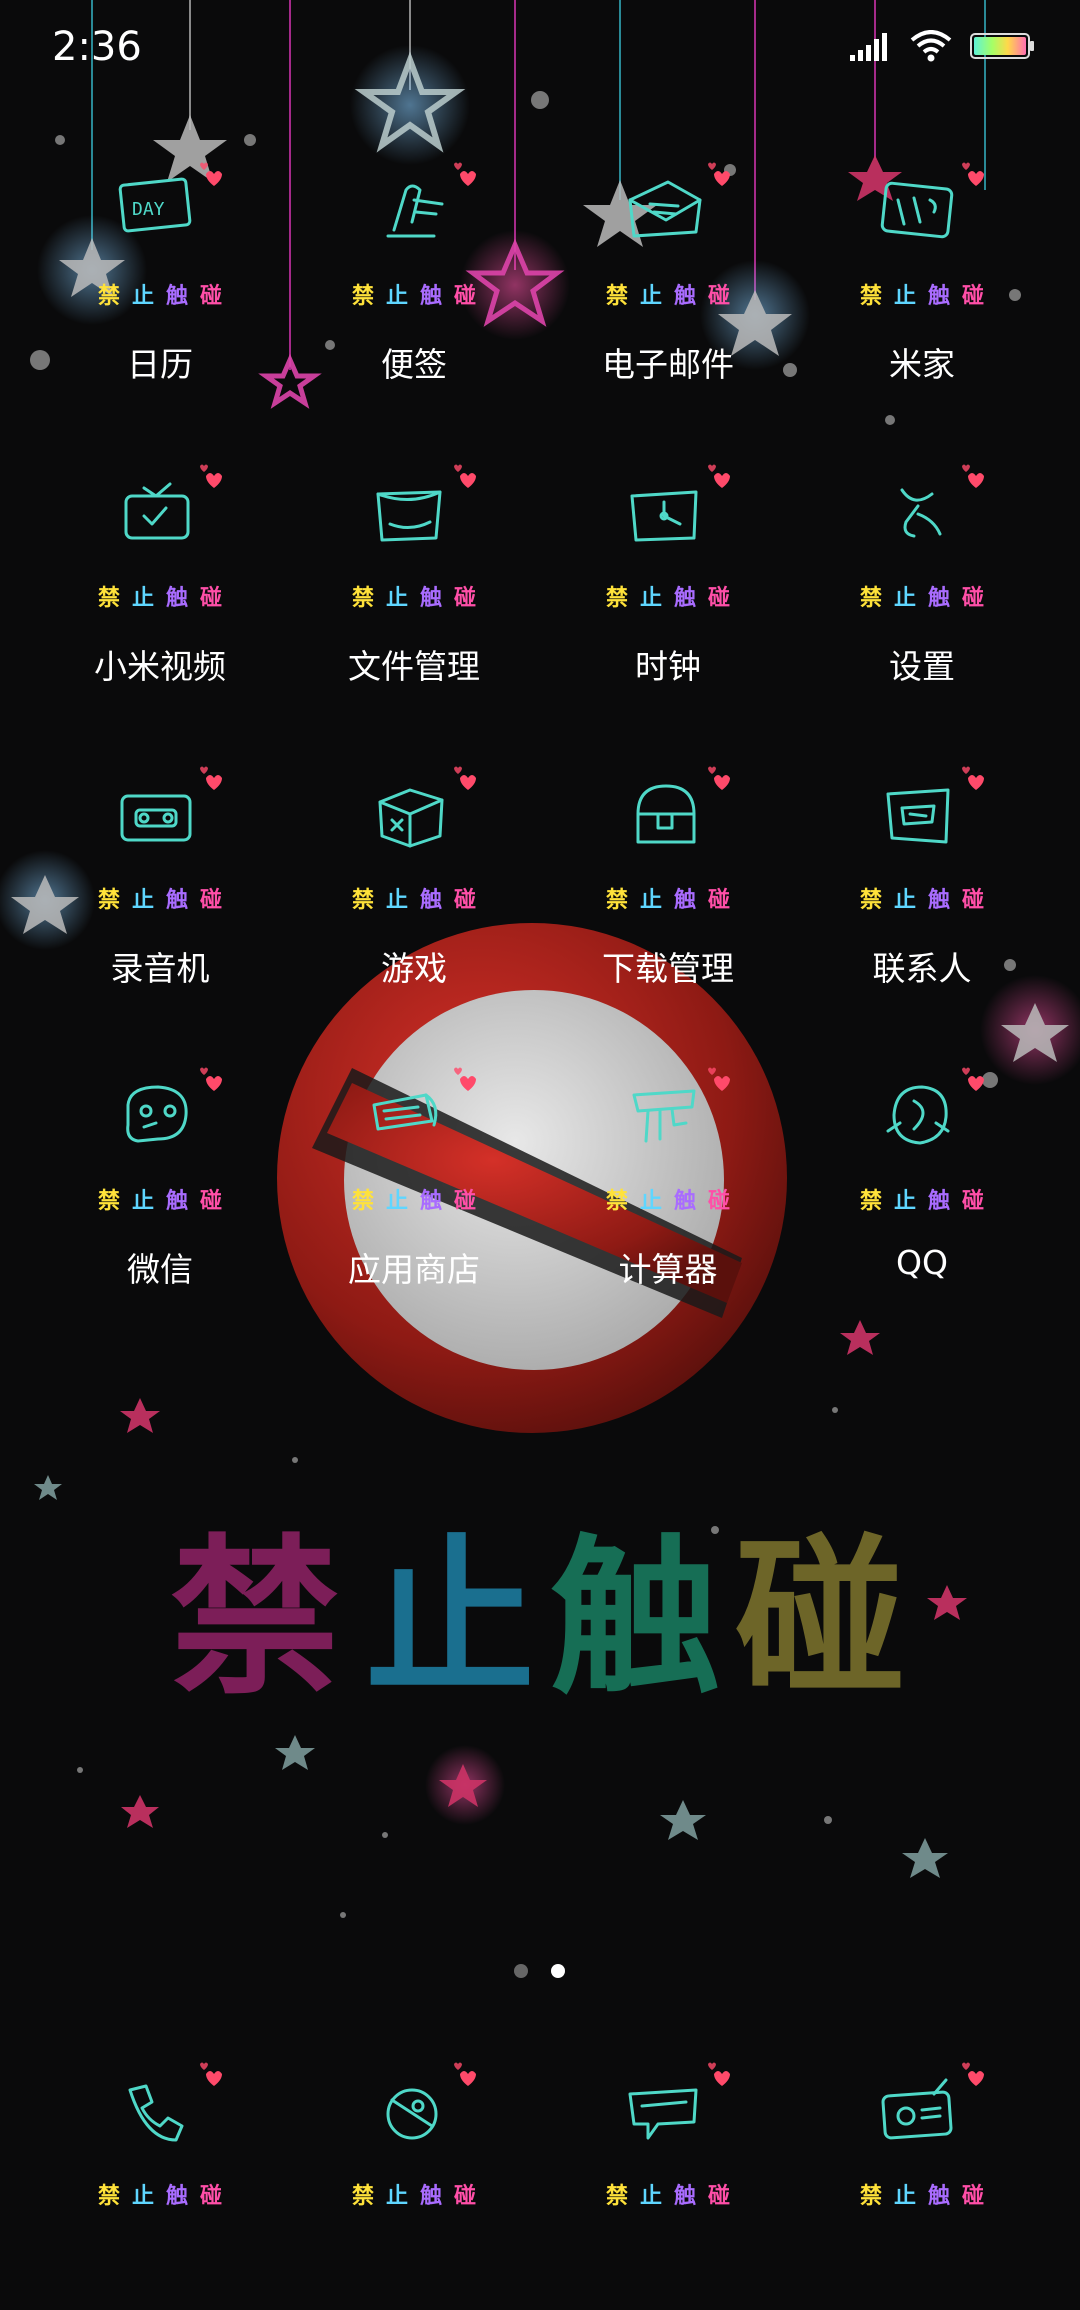  I want to click on app-folder-box: 禁止触碰文件管理, so click(414, 587).